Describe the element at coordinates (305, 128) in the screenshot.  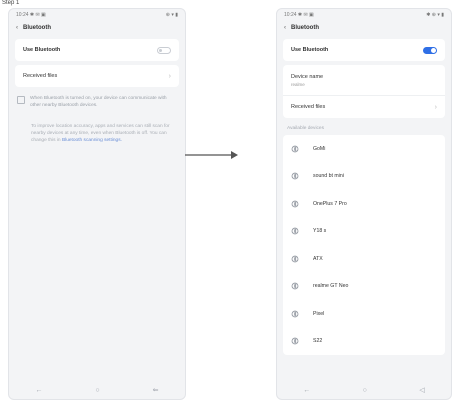
I see `available-devices-header: Available devices` at that location.